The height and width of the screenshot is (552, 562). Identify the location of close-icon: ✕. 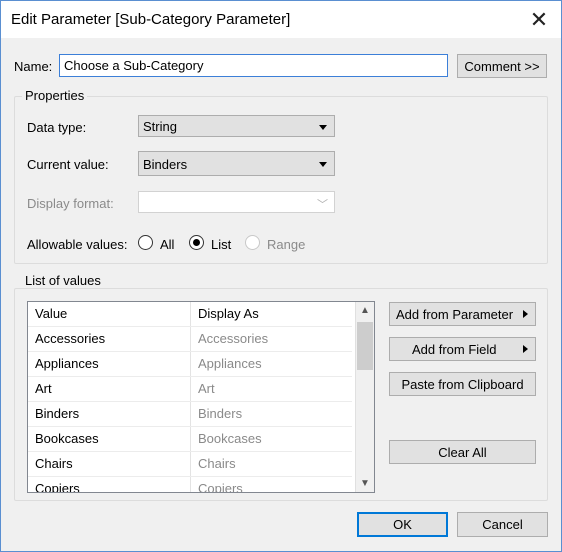
(539, 19).